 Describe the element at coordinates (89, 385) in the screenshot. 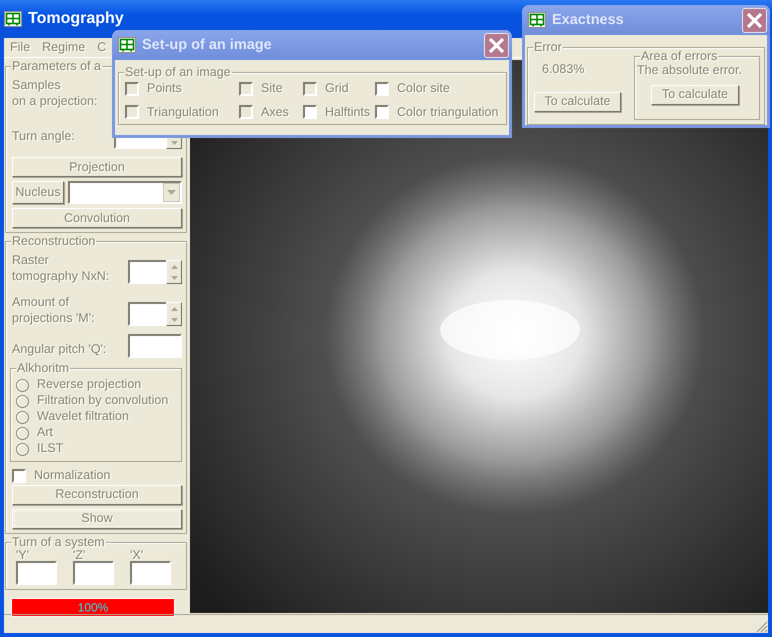

I see `option-label: Reverse projection` at that location.